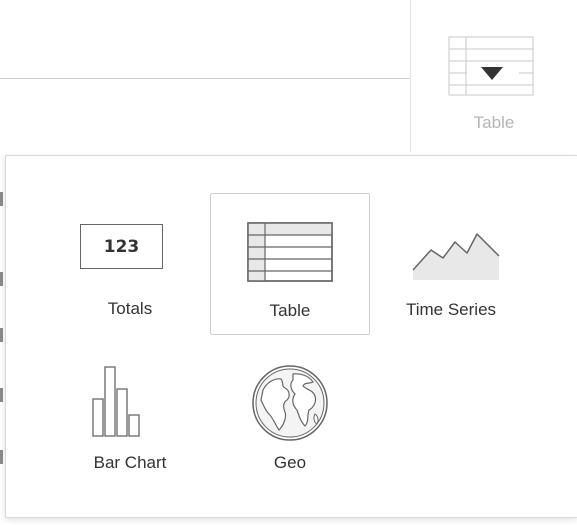 This screenshot has height=525, width=577. What do you see at coordinates (130, 462) in the screenshot?
I see `option-bar-chart-label: Bar Chart` at bounding box center [130, 462].